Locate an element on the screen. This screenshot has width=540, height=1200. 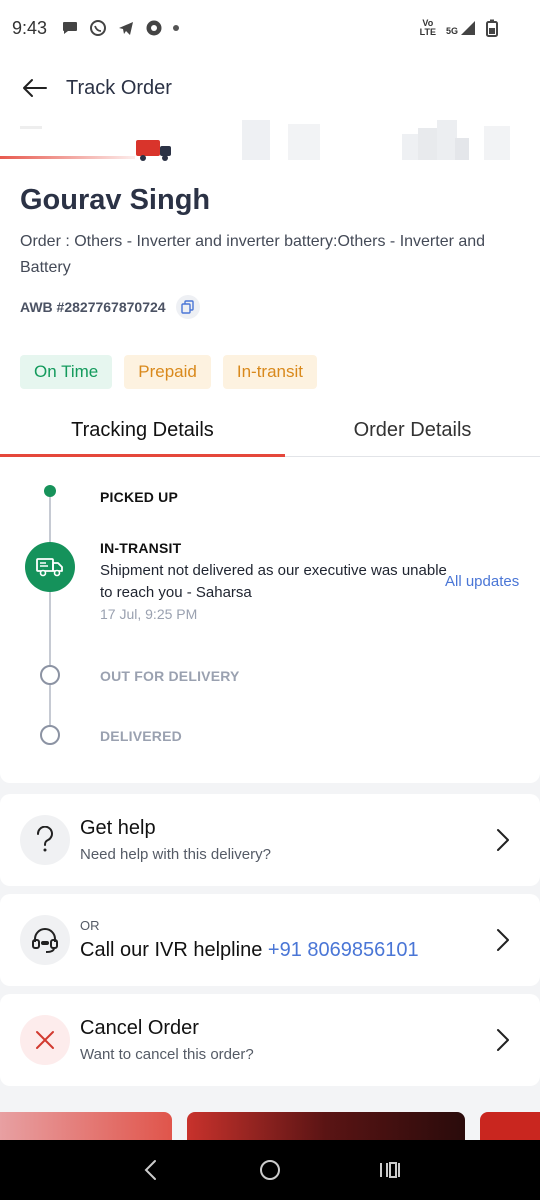
step-in-transit-label: IN-TRANSIT is located at coordinates (141, 548).